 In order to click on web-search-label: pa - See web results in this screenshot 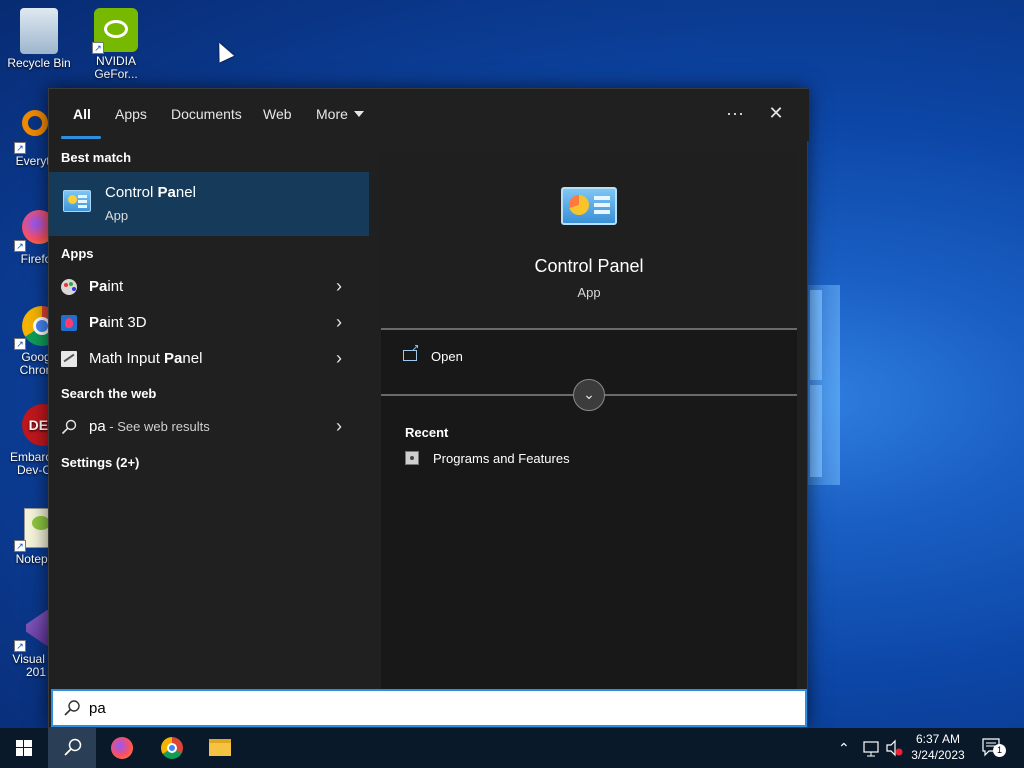, I will do `click(149, 426)`.